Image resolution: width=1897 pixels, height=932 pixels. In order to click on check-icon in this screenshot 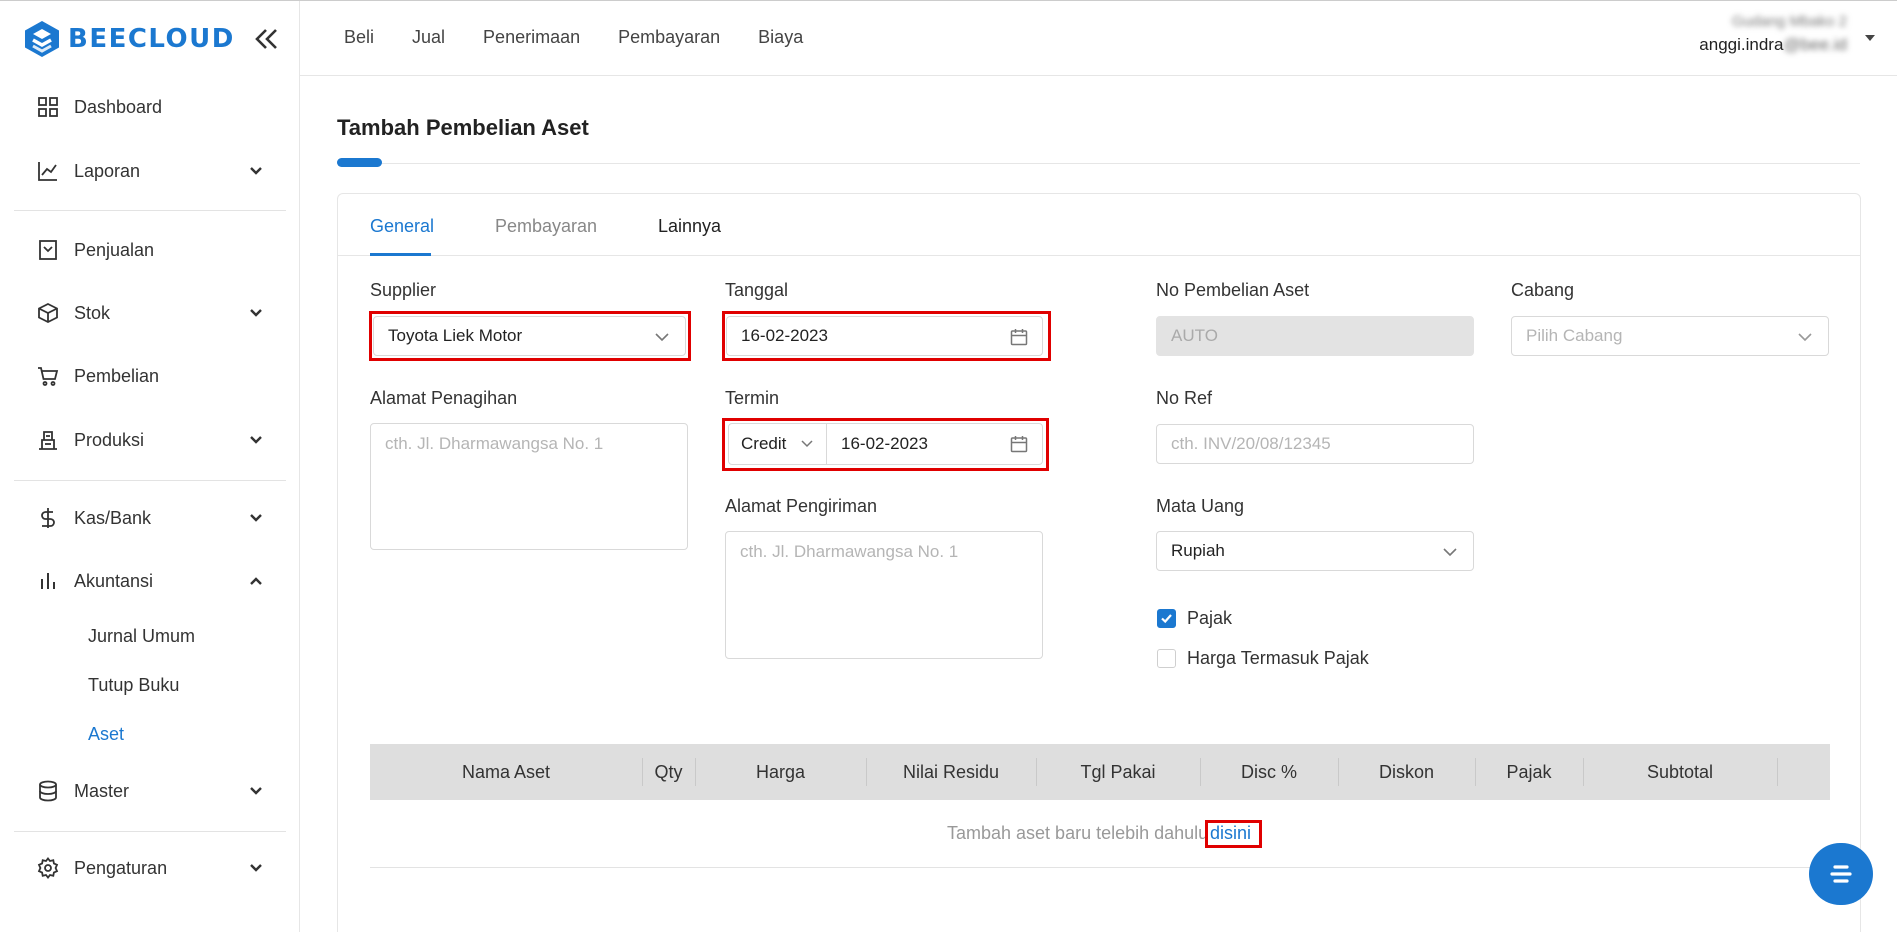, I will do `click(1166, 619)`.